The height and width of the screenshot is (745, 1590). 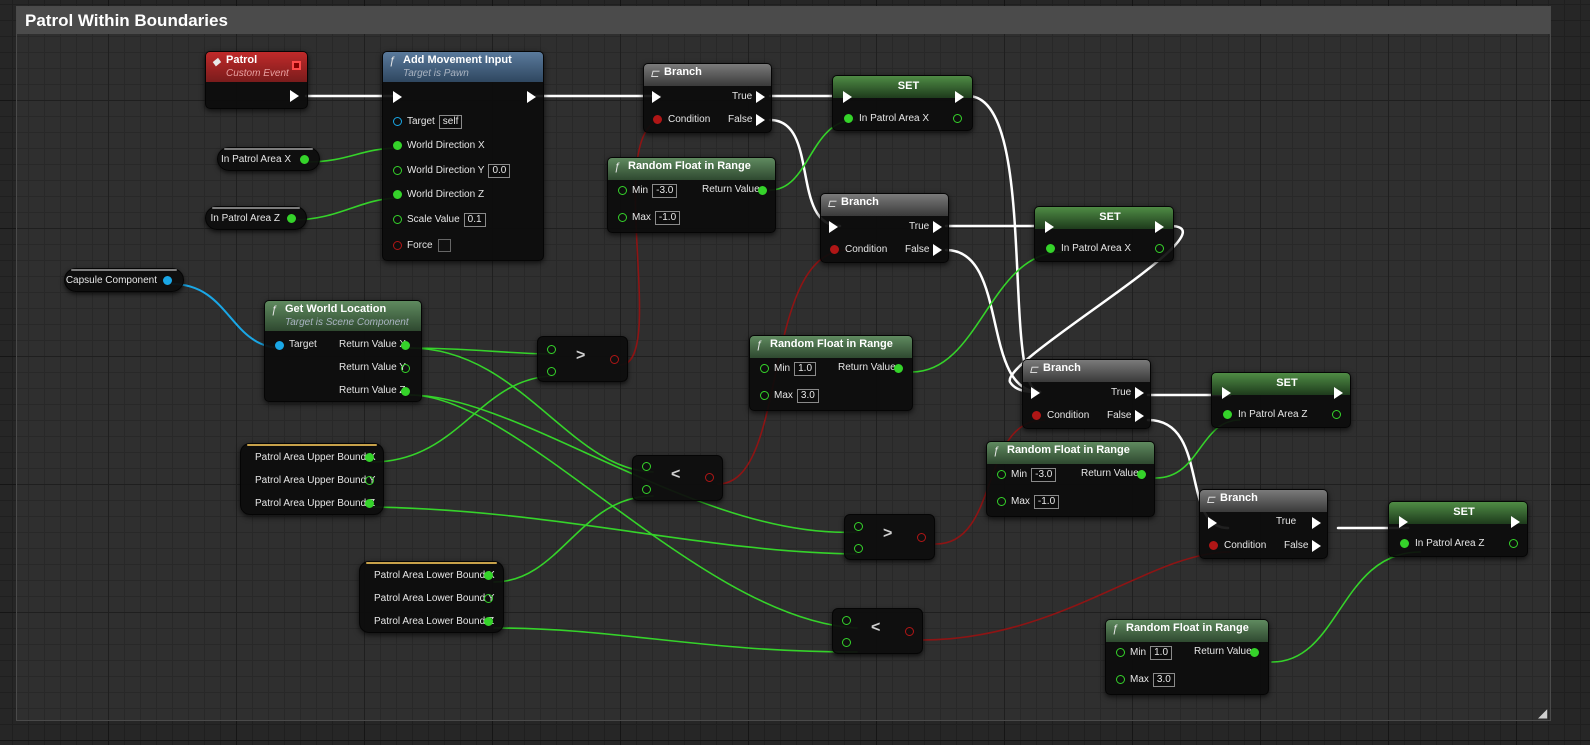 I want to click on greater-than-node: >, so click(x=889, y=537).